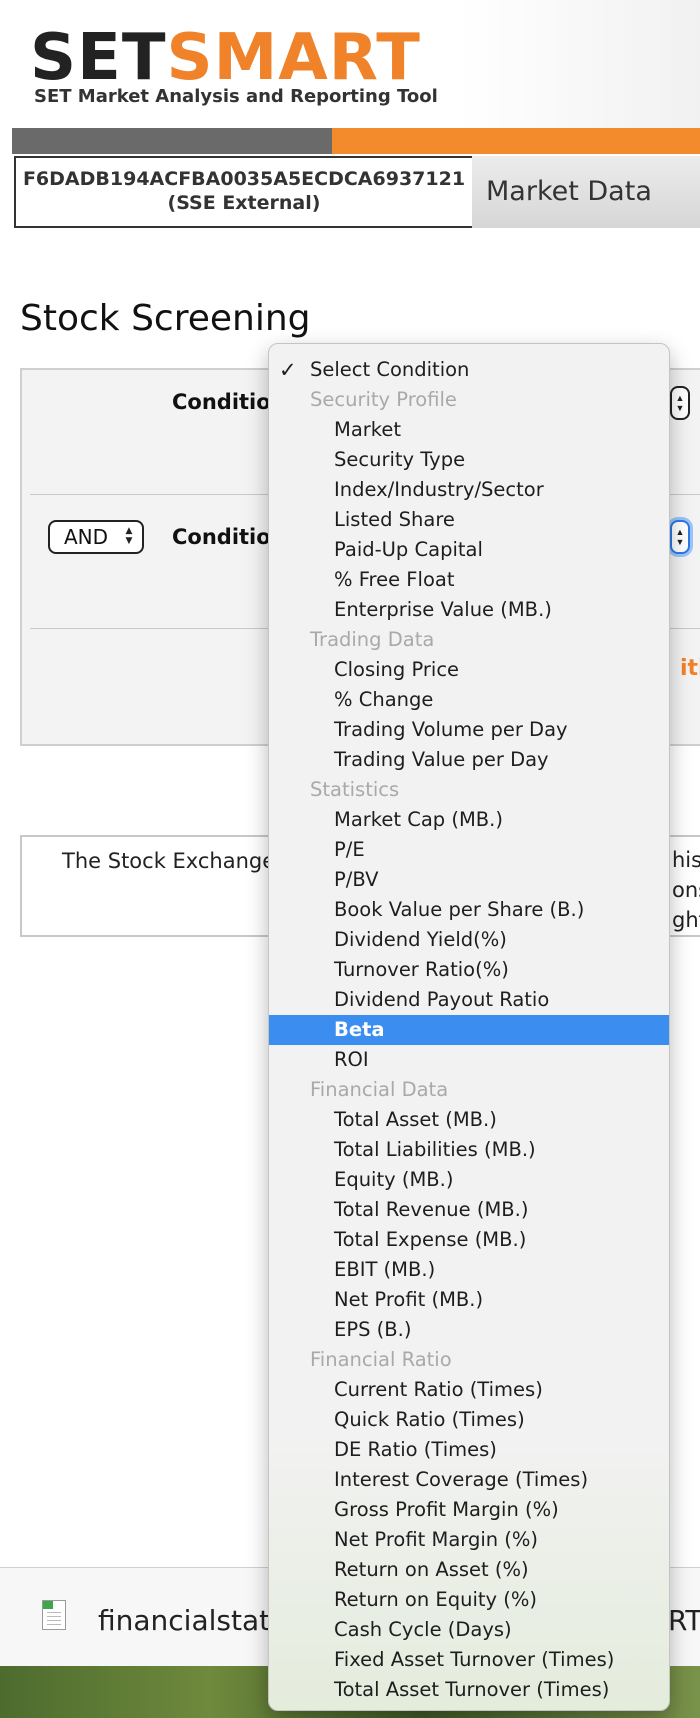  What do you see at coordinates (469, 1120) in the screenshot?
I see `menu-item: Total Asset (MB.)` at bounding box center [469, 1120].